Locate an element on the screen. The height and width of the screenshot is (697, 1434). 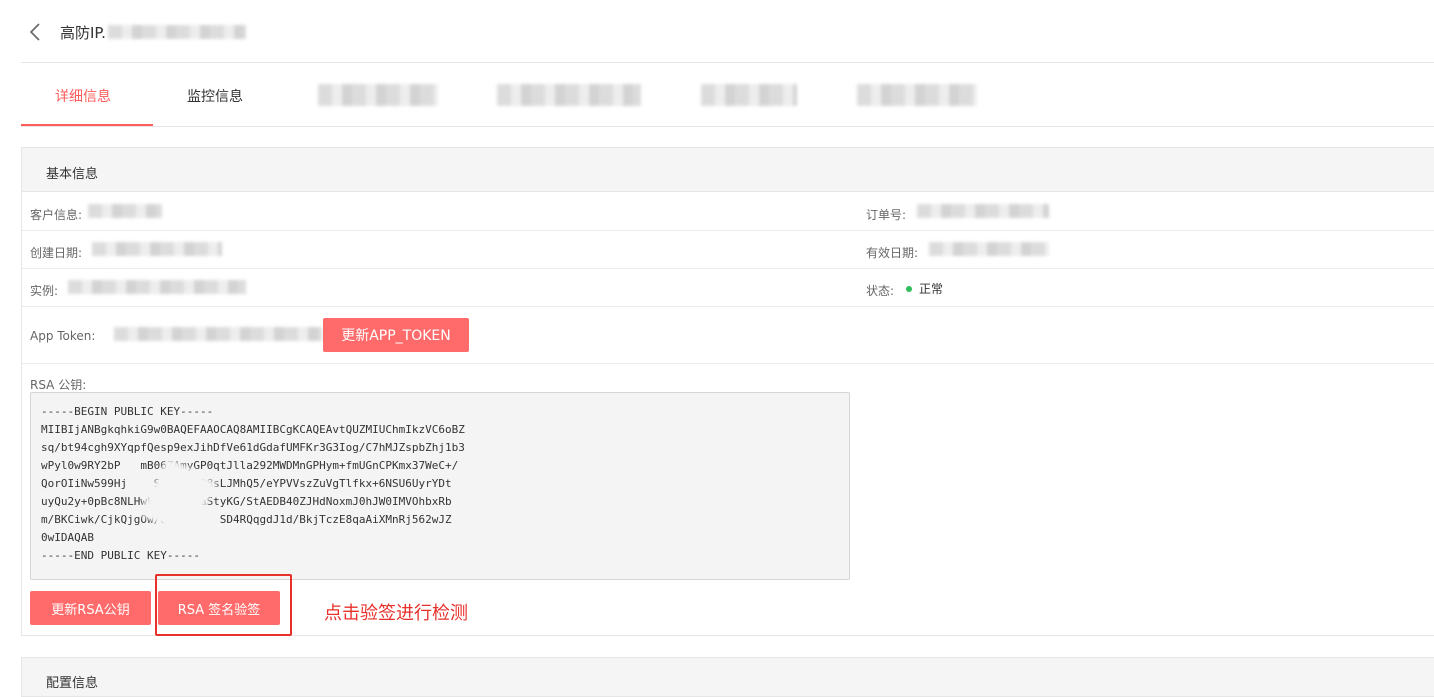
expire-date-redacted is located at coordinates (989, 249).